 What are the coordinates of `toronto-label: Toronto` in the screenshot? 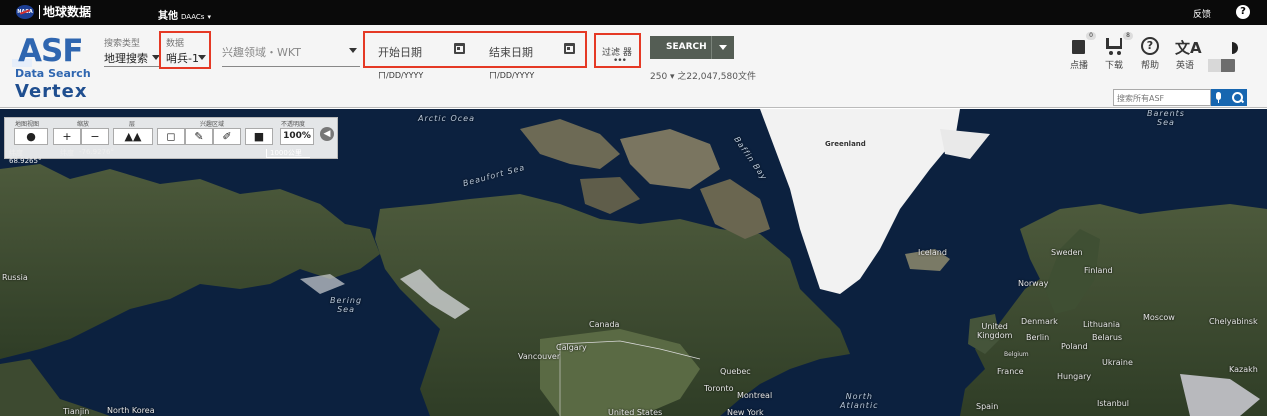 It's located at (719, 388).